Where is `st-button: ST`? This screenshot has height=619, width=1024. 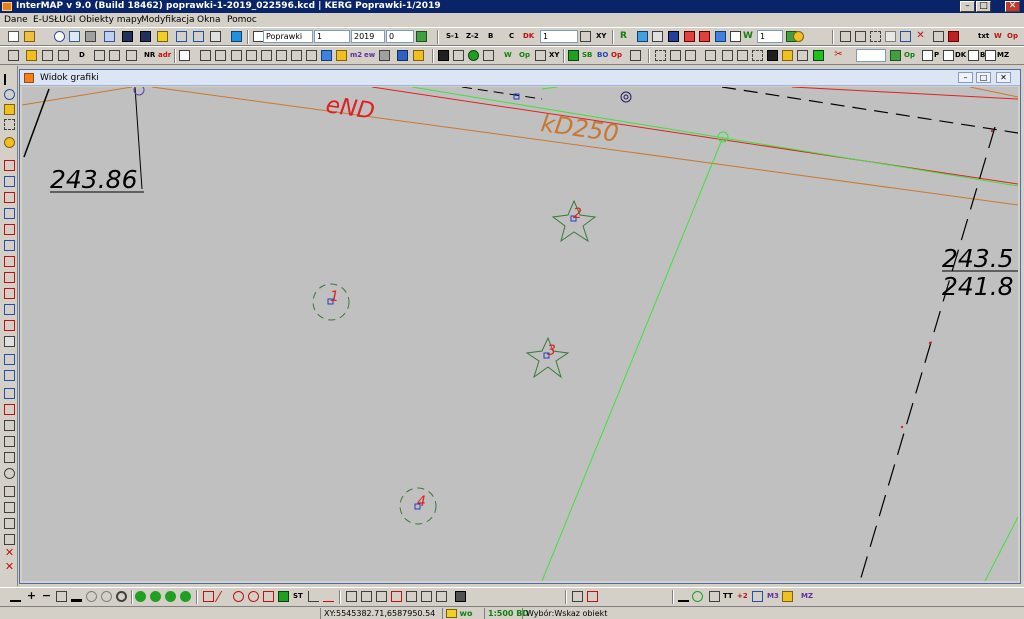 st-button: ST is located at coordinates (298, 596).